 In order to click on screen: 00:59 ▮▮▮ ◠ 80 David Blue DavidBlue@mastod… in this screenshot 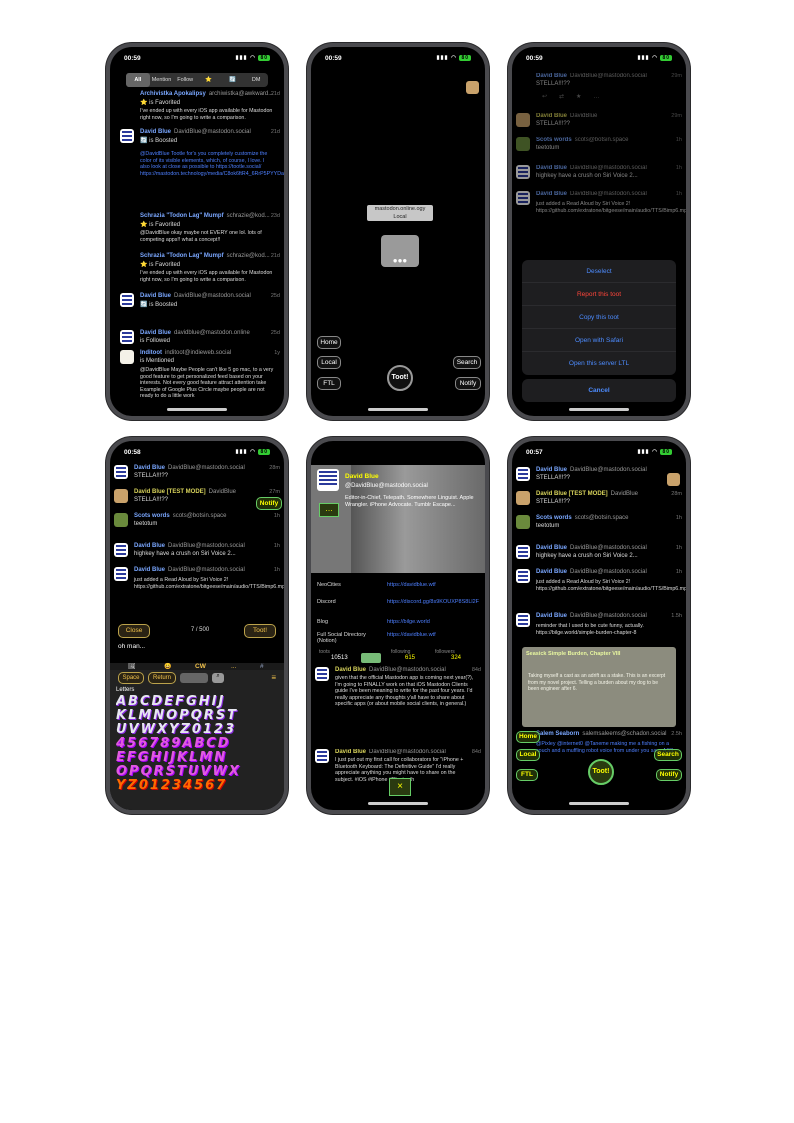, I will do `click(599, 231)`.